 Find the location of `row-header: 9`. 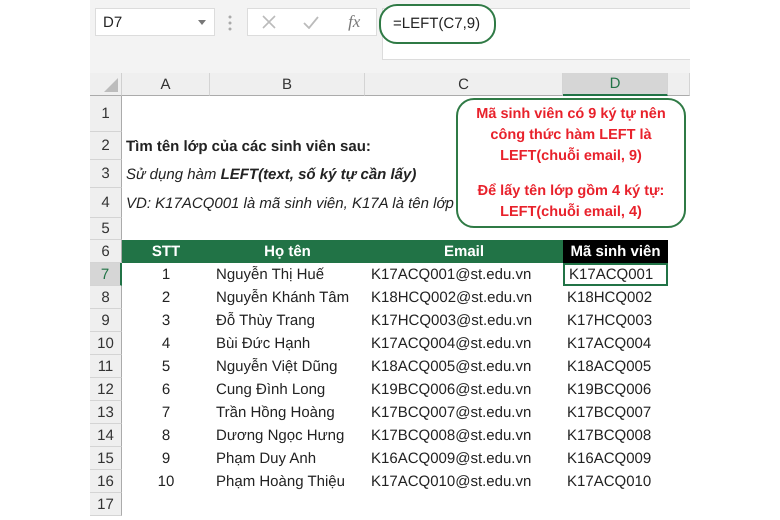

row-header: 9 is located at coordinates (106, 320).